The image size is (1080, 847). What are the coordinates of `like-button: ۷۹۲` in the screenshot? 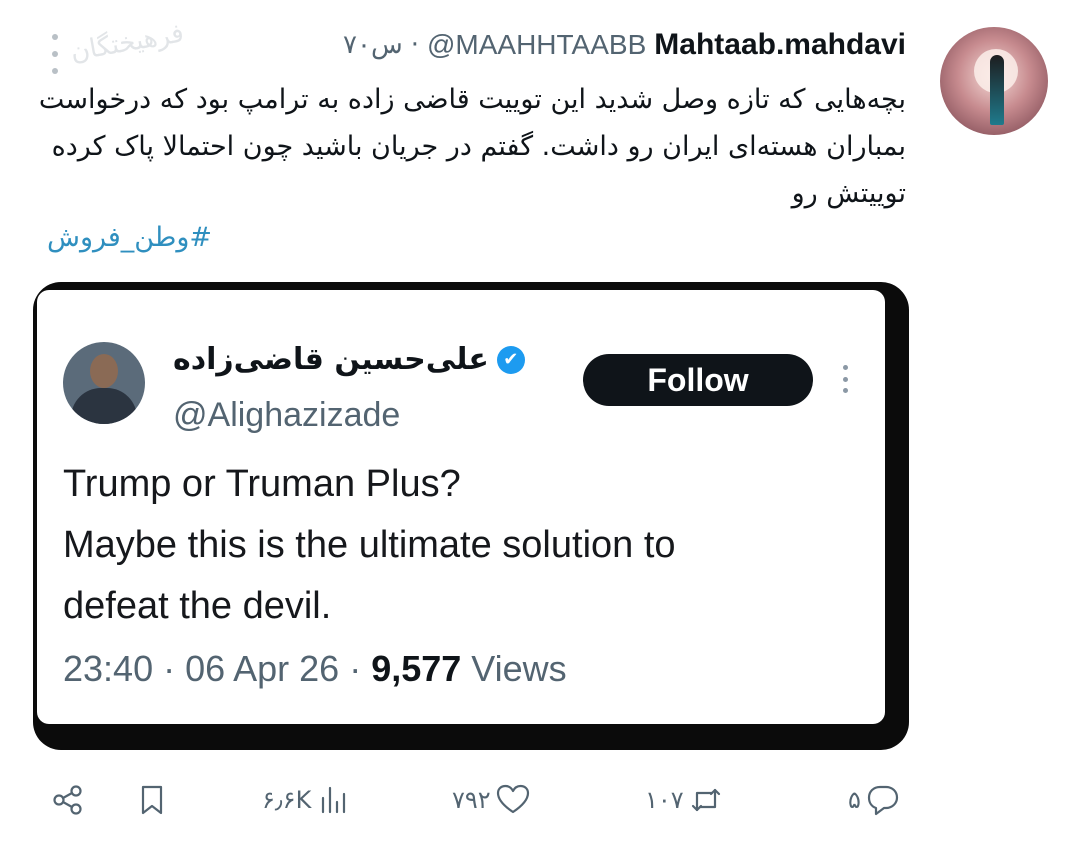 It's located at (491, 800).